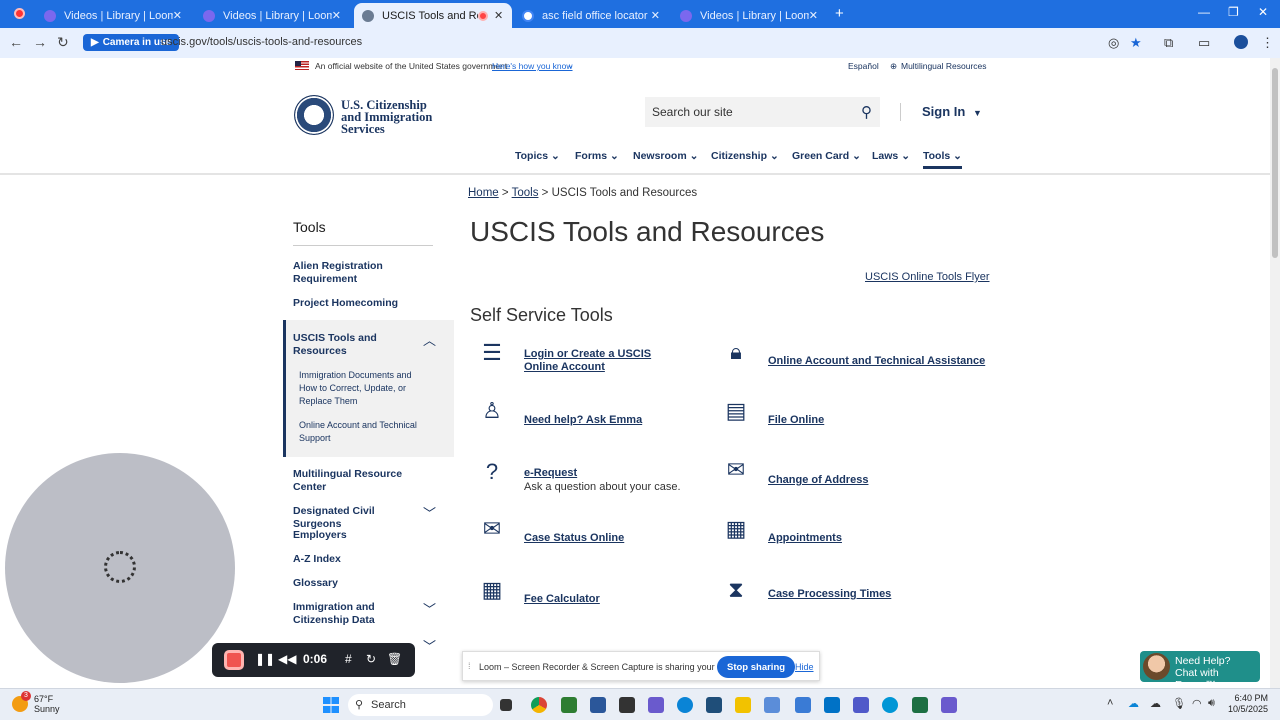  I want to click on nav-newsroom: Newsroom ⌄, so click(665, 156).